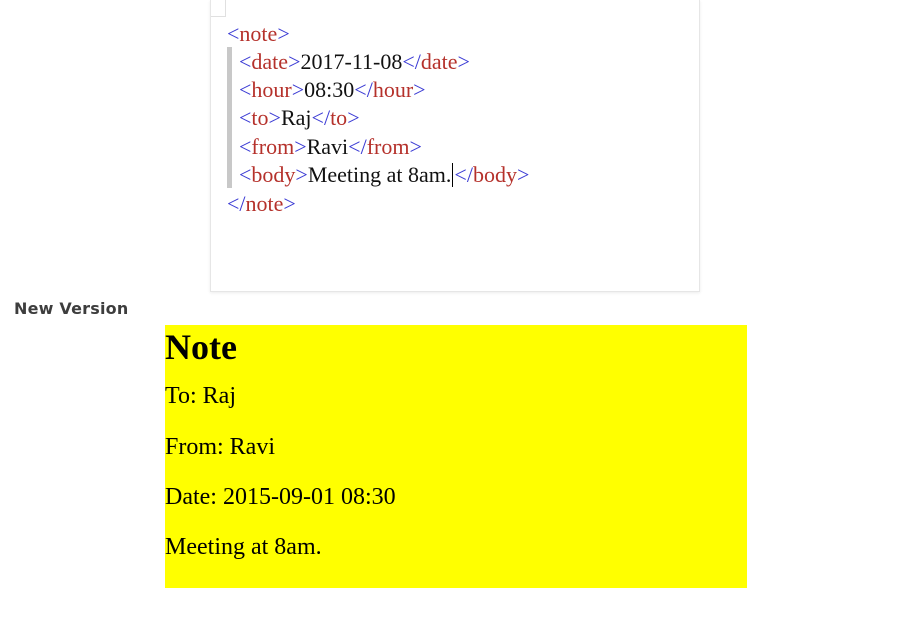 This screenshot has height=619, width=922. Describe the element at coordinates (229, 117) in the screenshot. I see `indent-guide` at that location.